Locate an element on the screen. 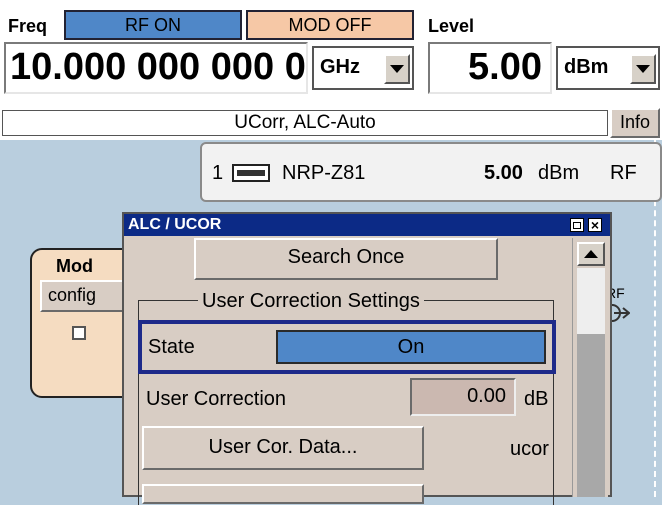 Image resolution: width=662 pixels, height=505 pixels. mod-off-indicator: MOD OFF is located at coordinates (330, 25).